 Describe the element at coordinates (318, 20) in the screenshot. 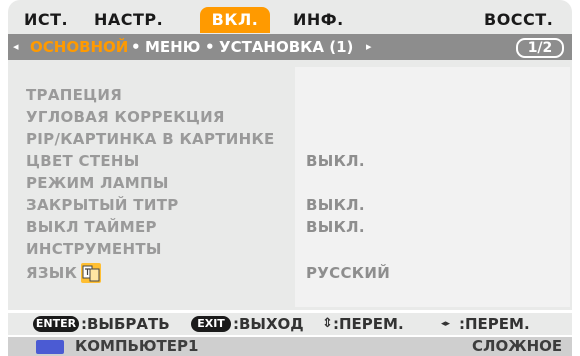

I see `tab-info: ИНФ.` at that location.